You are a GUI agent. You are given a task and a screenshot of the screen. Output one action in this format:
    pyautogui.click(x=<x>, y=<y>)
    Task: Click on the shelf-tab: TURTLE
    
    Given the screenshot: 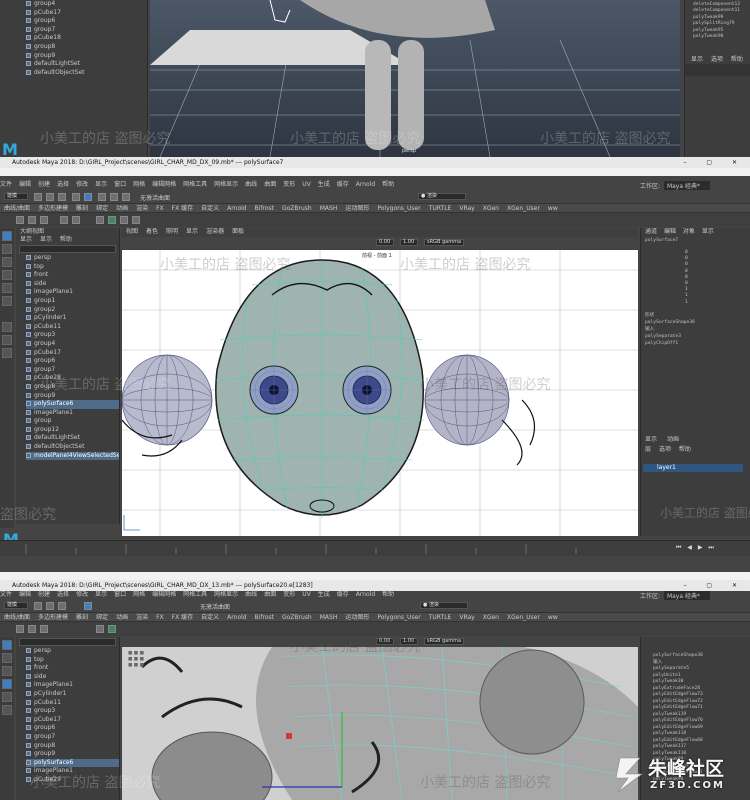 What is the action you would take?
    pyautogui.click(x=440, y=617)
    